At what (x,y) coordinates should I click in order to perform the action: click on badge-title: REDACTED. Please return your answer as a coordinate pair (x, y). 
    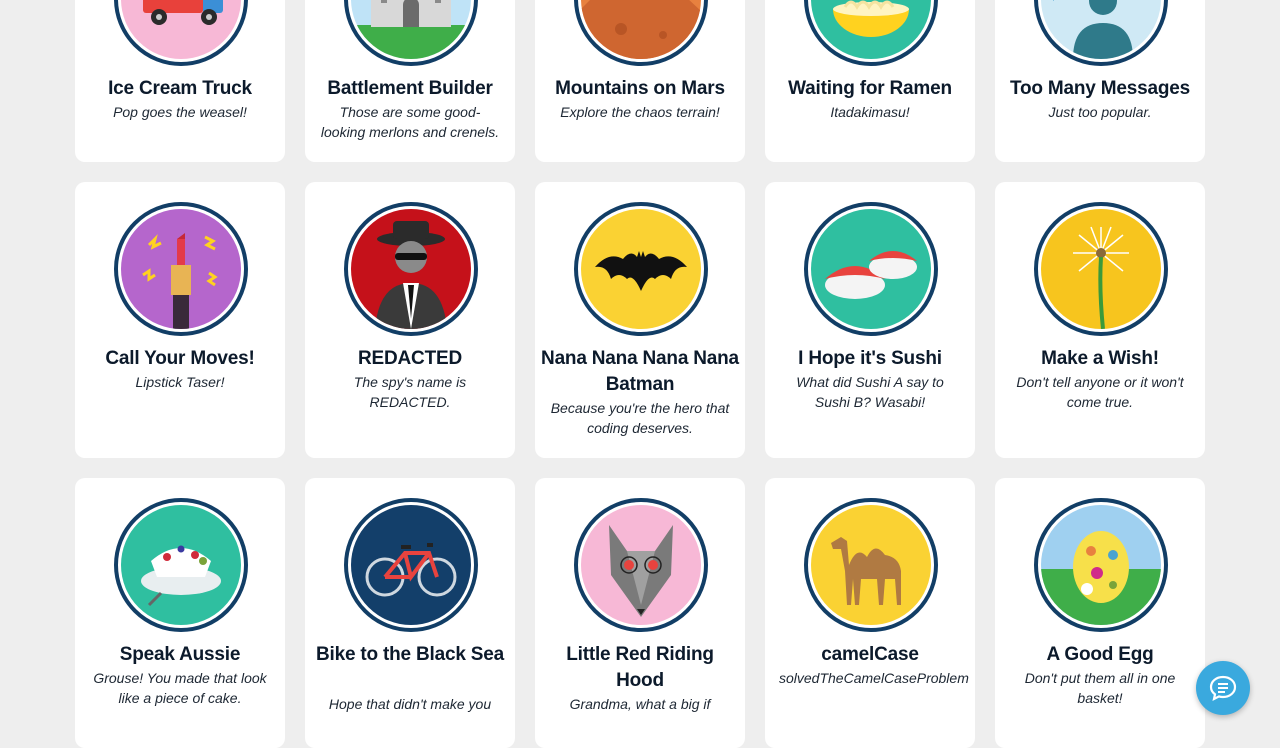
    Looking at the image, I should click on (410, 358).